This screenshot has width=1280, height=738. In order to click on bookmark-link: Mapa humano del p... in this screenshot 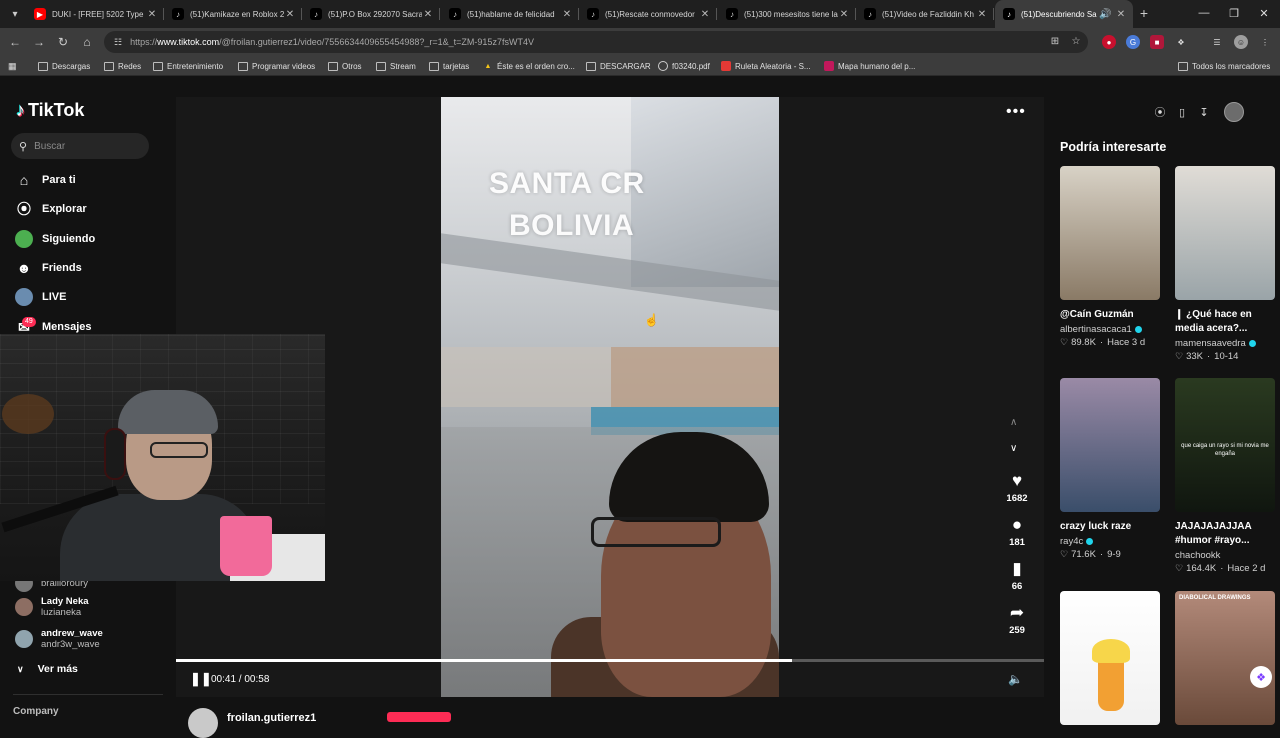, I will do `click(869, 66)`.